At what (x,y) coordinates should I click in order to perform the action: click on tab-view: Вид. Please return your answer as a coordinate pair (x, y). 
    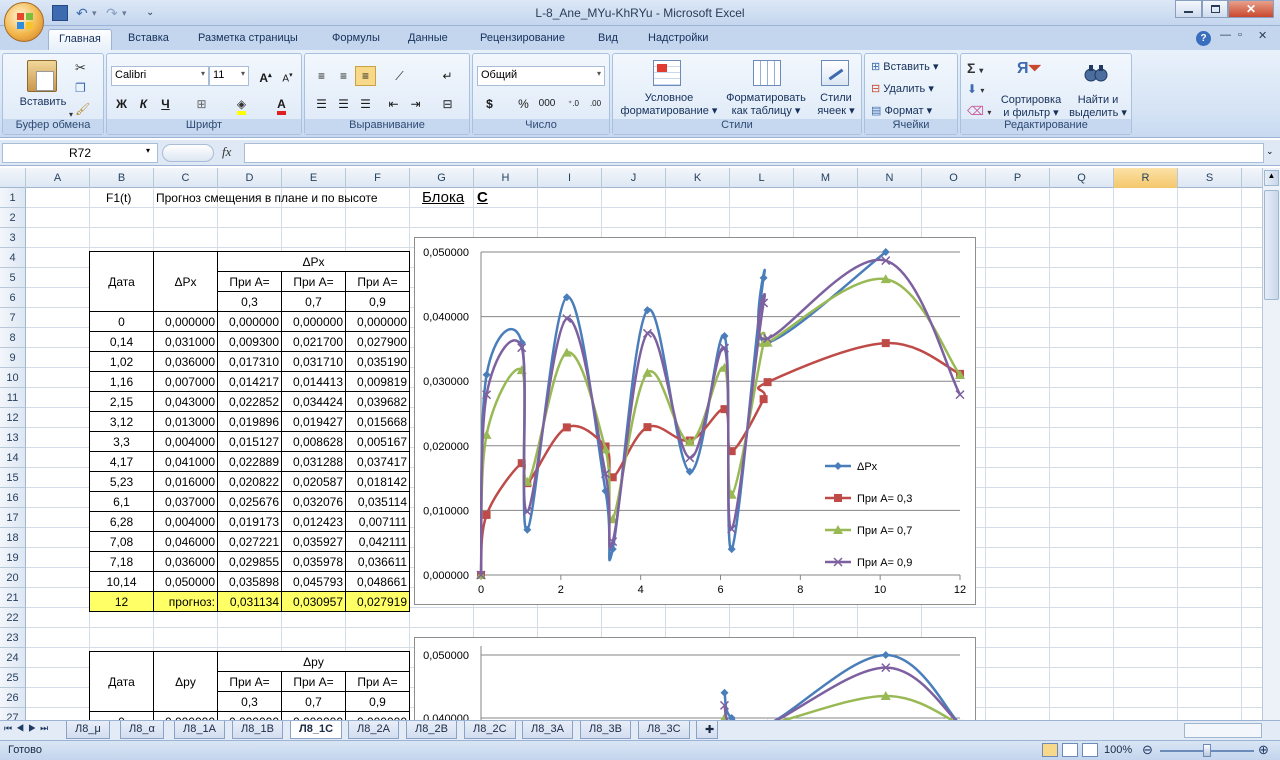
    Looking at the image, I should click on (608, 39).